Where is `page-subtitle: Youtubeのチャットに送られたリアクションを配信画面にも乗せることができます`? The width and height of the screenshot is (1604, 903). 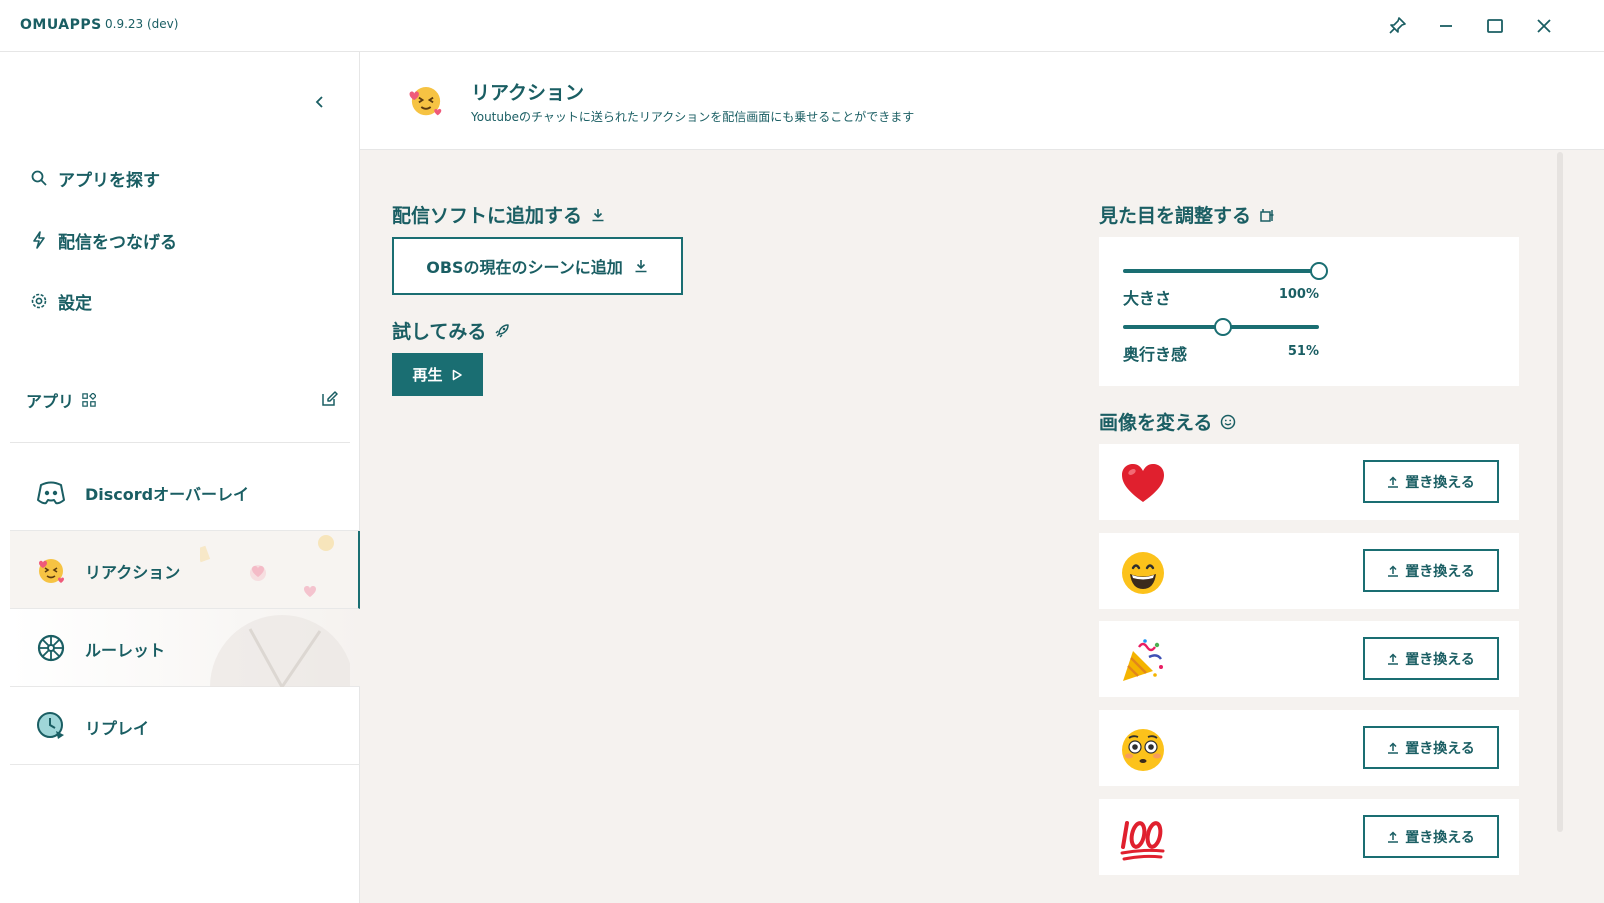 page-subtitle: Youtubeのチャットに送られたリアクションを配信画面にも乗せることができます is located at coordinates (693, 117).